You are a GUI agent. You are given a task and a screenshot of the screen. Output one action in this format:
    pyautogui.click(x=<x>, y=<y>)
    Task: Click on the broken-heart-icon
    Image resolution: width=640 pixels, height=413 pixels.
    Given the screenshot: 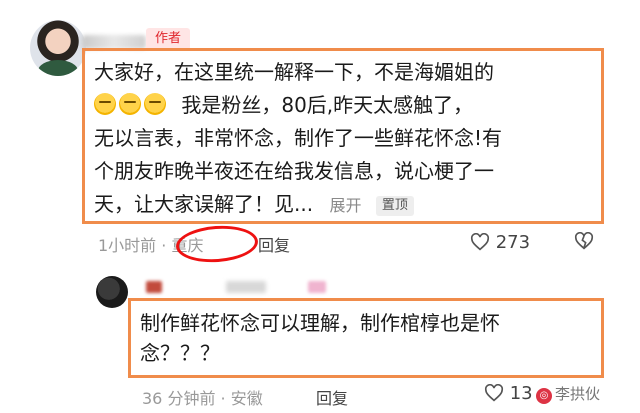 What is the action you would take?
    pyautogui.click(x=584, y=240)
    